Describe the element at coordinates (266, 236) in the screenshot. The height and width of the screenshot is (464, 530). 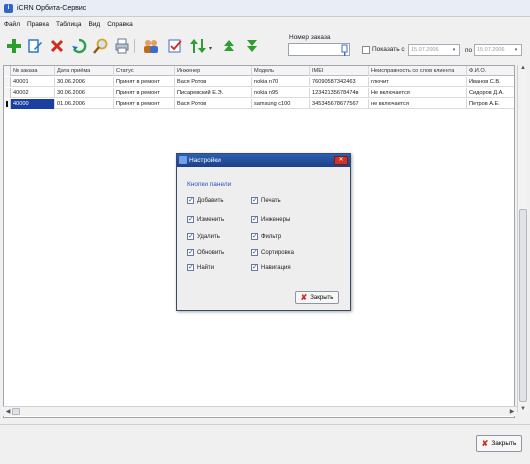
I see `option-filter-checkbox: Фильтр` at that location.